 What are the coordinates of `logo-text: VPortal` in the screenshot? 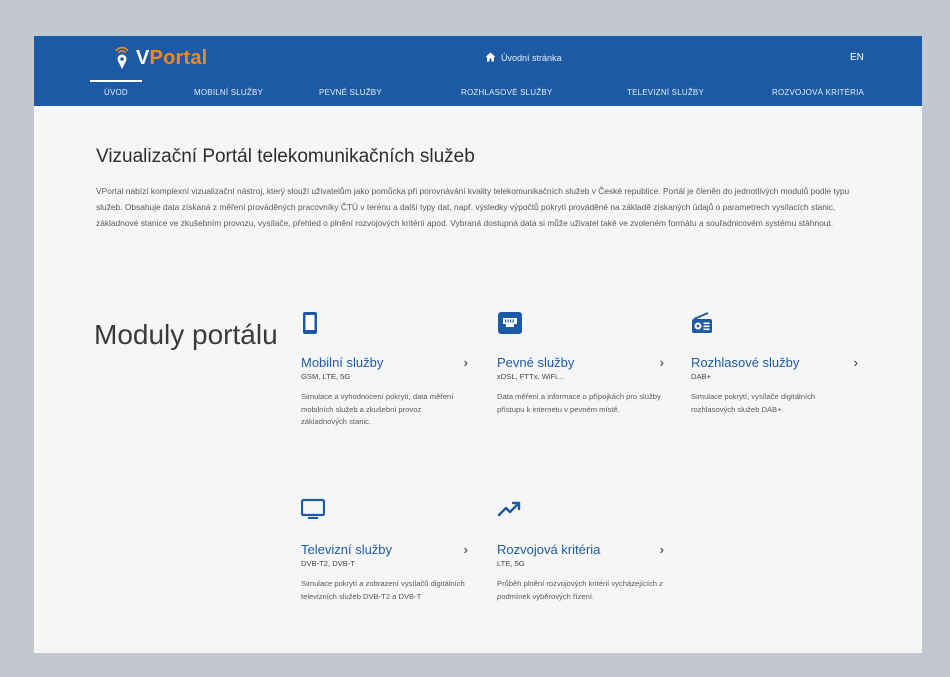 It's located at (171, 58).